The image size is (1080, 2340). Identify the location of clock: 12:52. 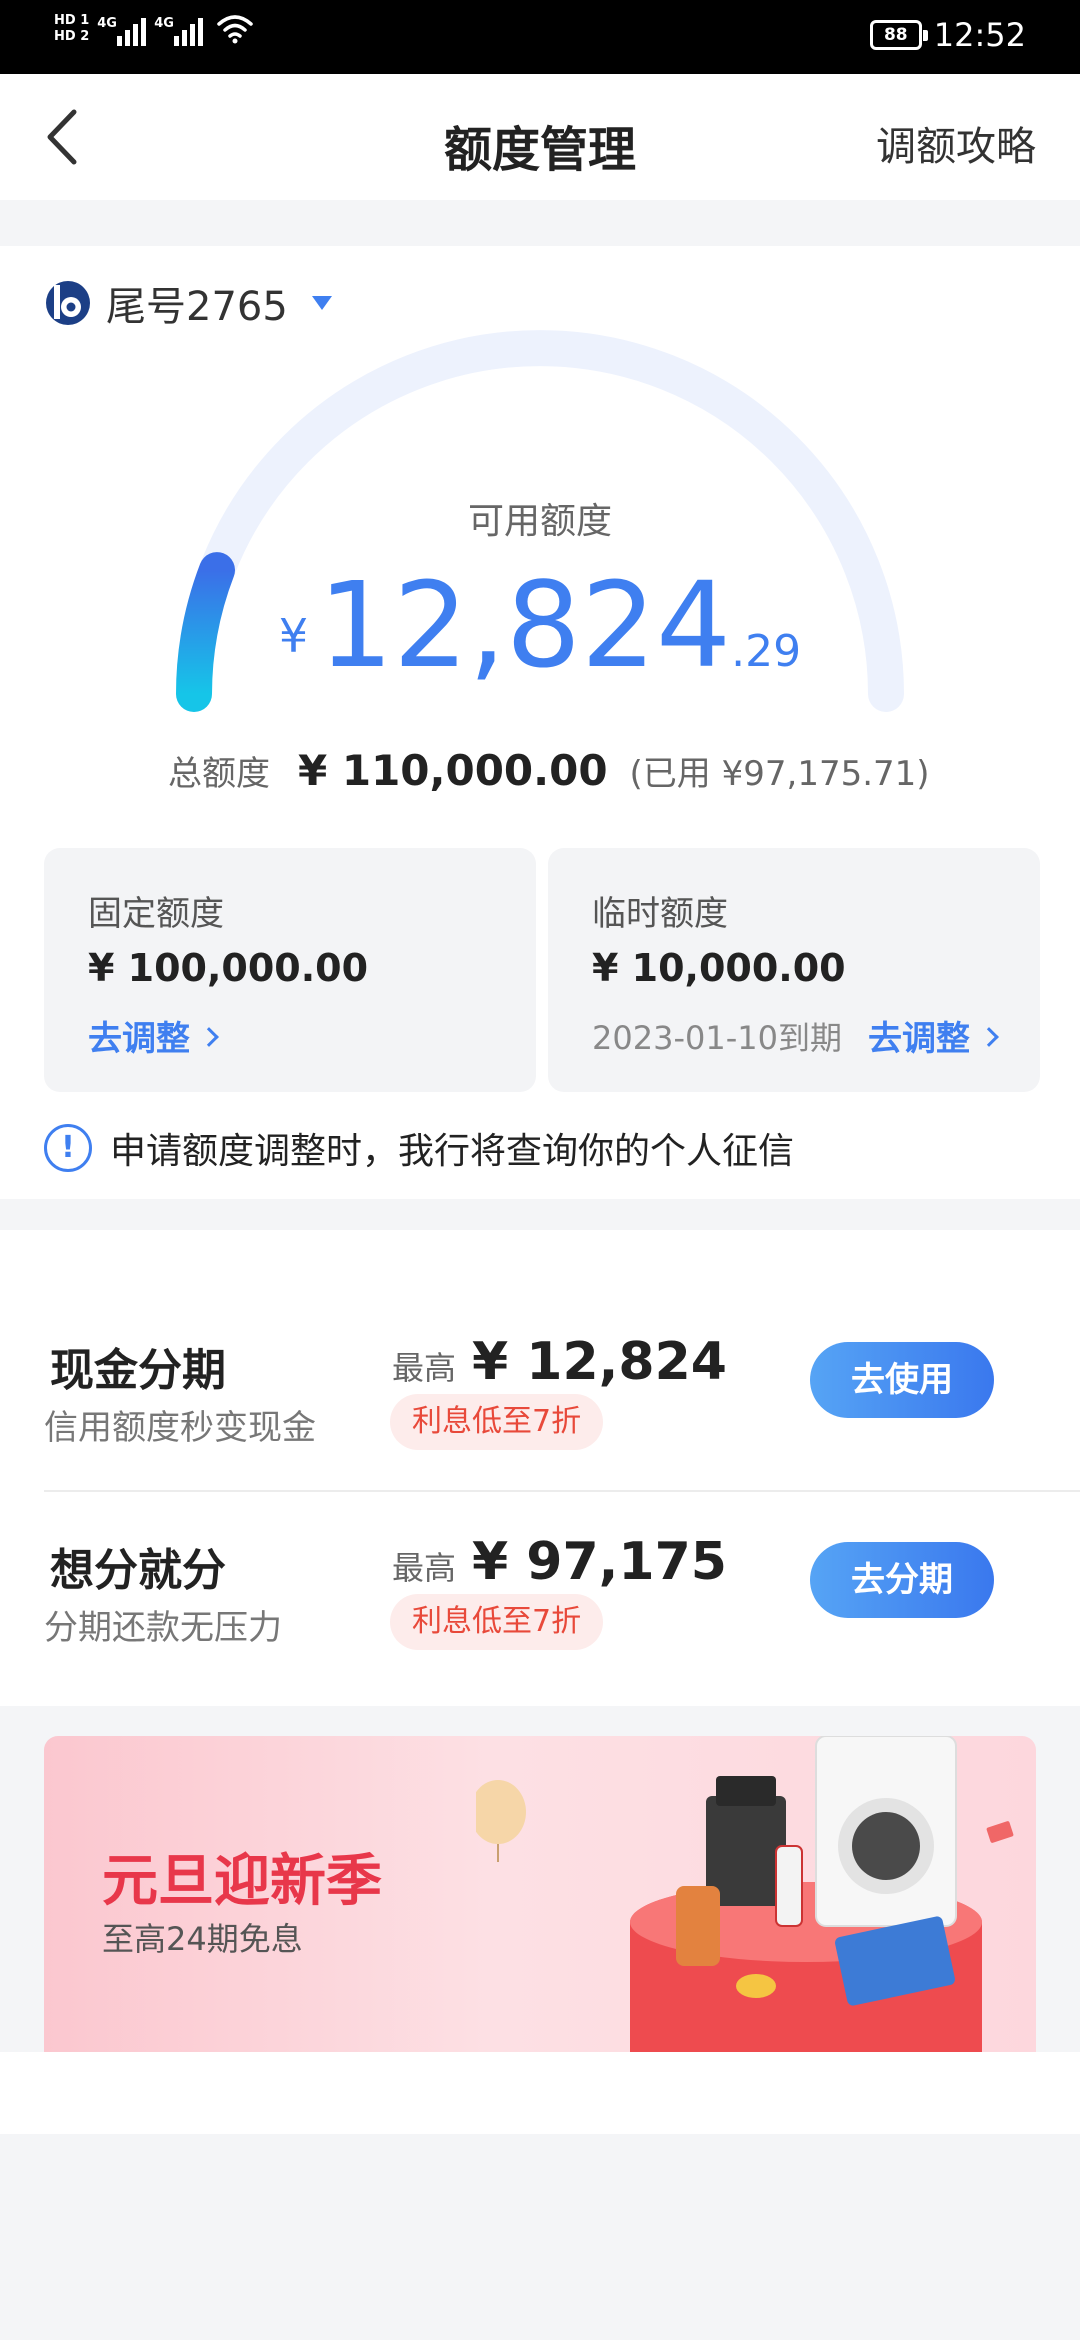
(979, 35).